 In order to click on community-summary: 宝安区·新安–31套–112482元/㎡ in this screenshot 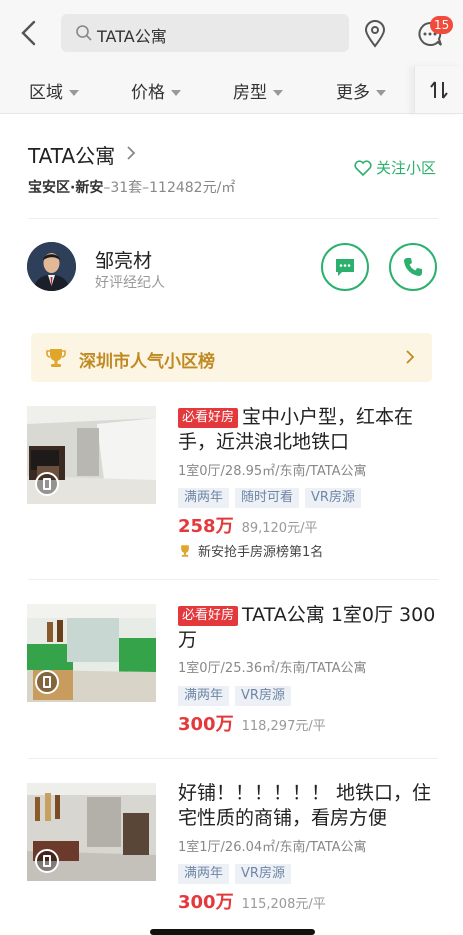, I will do `click(132, 188)`.